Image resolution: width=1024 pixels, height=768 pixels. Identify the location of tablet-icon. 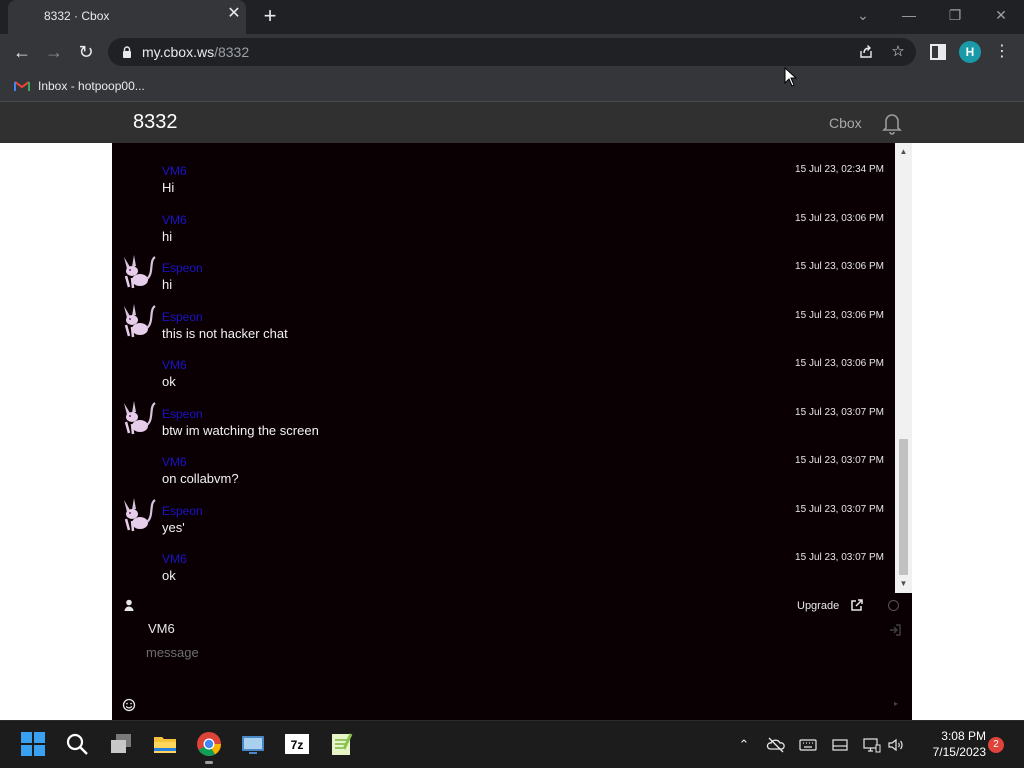
(840, 745).